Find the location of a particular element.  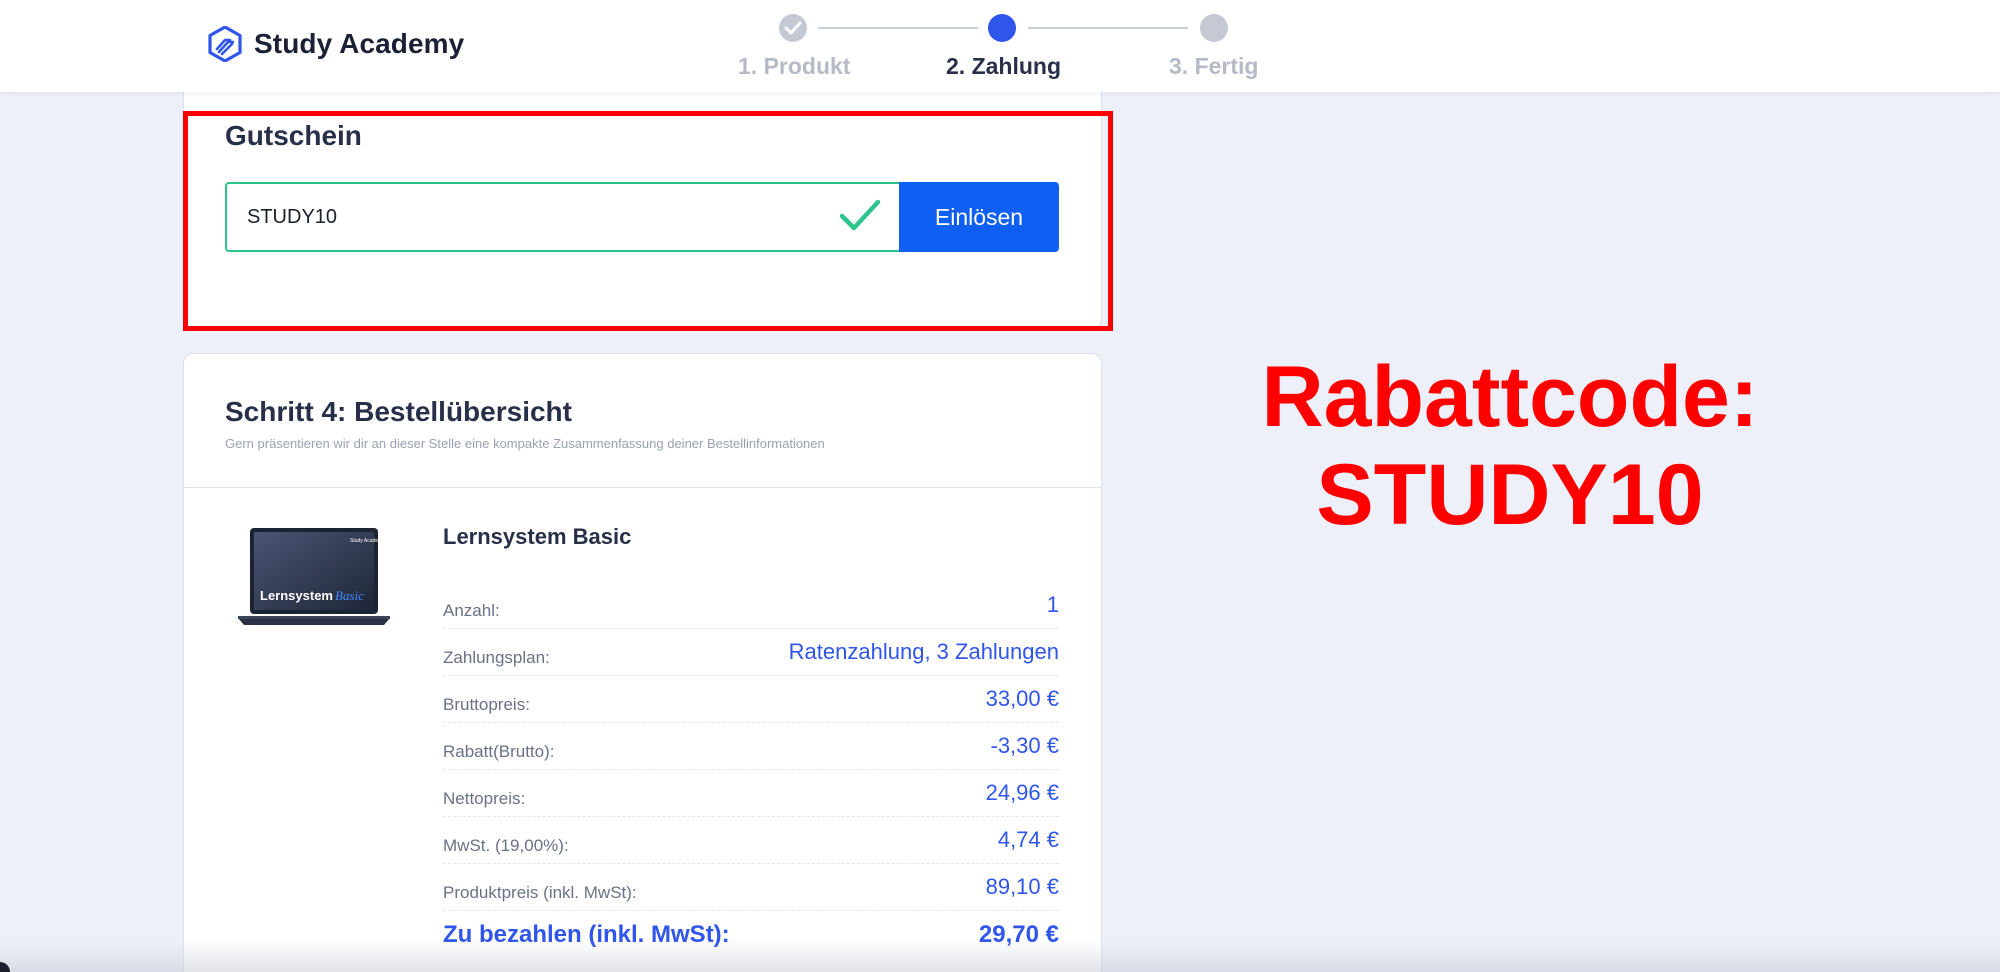

row-label: Produktpreis (inkl. MwSt): is located at coordinates (540, 892).